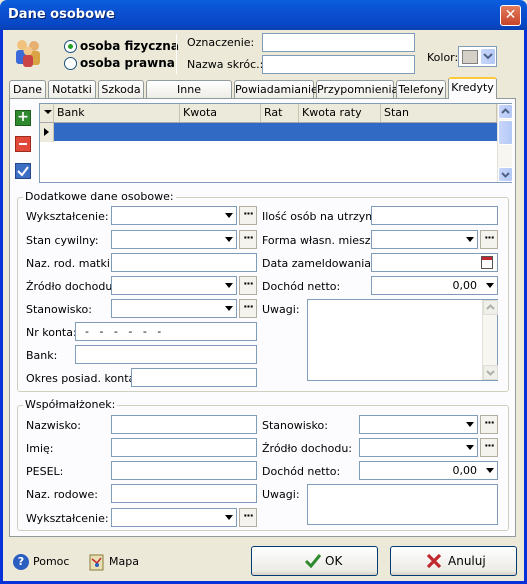 The image size is (527, 584). What do you see at coordinates (40, 448) in the screenshot?
I see `spouse-imie-label: Imię:` at bounding box center [40, 448].